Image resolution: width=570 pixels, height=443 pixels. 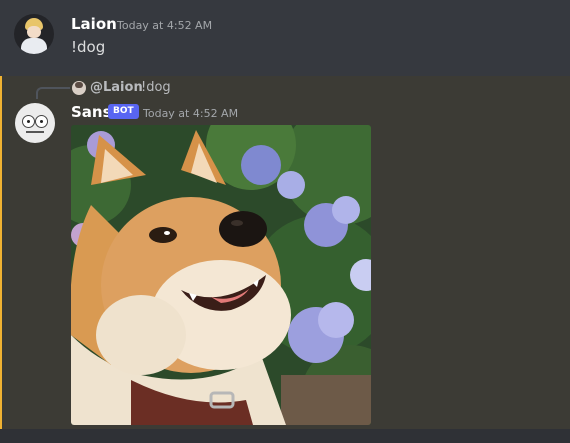 I want to click on message-composer-edge, so click(x=285, y=436).